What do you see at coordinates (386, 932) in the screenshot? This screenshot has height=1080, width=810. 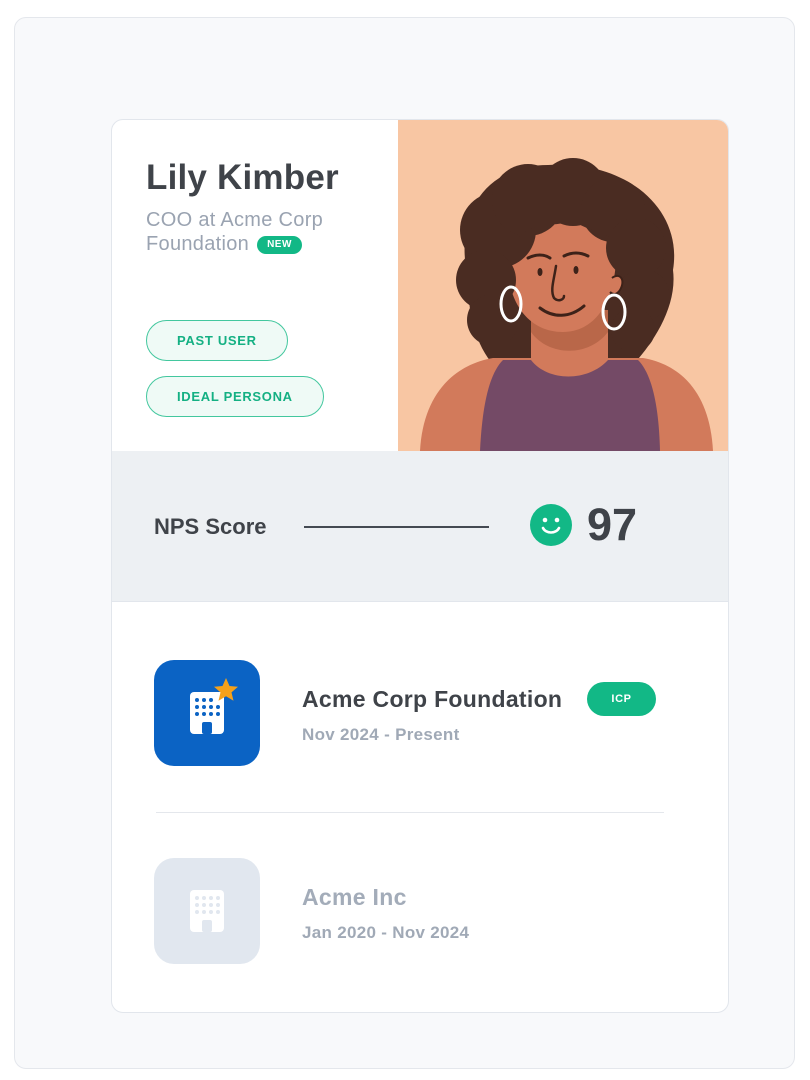 I see `company-dates: Jan 2020 - Nov 2024` at bounding box center [386, 932].